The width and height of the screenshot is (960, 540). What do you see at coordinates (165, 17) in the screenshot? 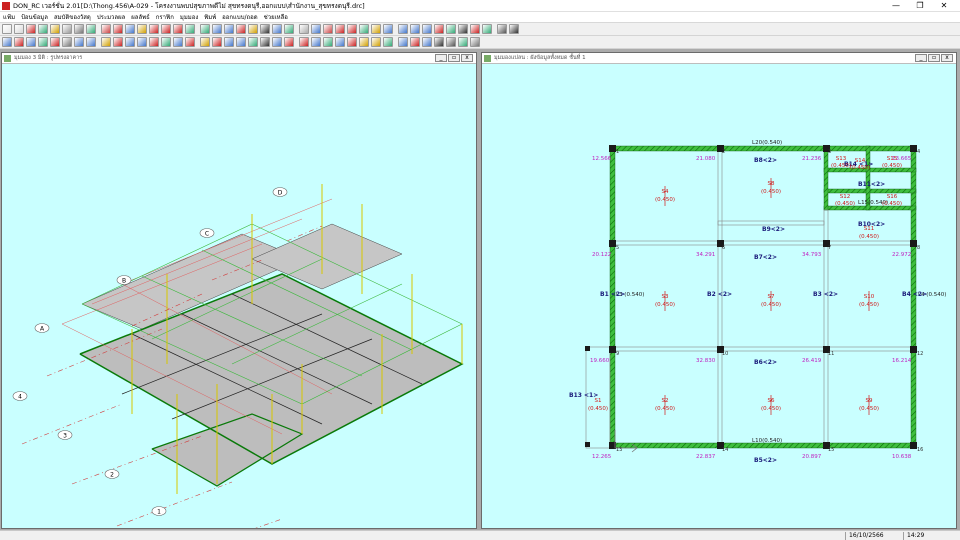
I see `menu-graphic: กราฟิก` at bounding box center [165, 17].